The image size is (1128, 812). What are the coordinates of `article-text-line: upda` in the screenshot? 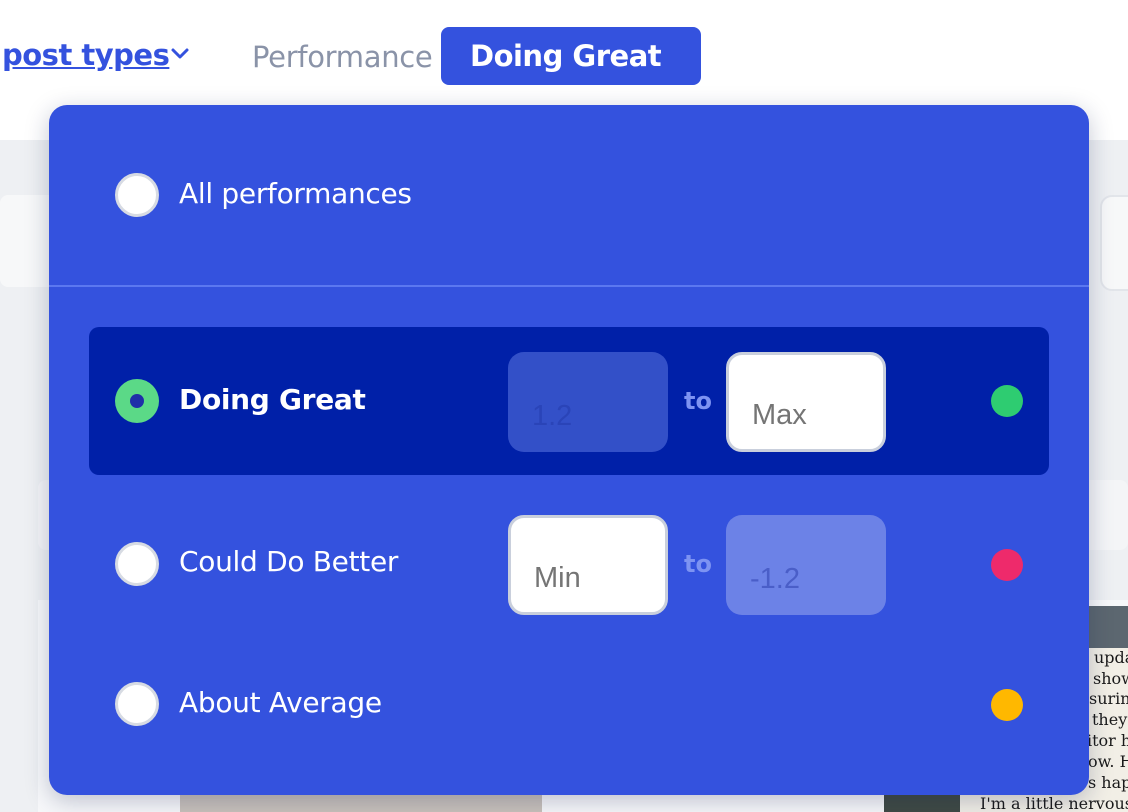 It's located at (1111, 657).